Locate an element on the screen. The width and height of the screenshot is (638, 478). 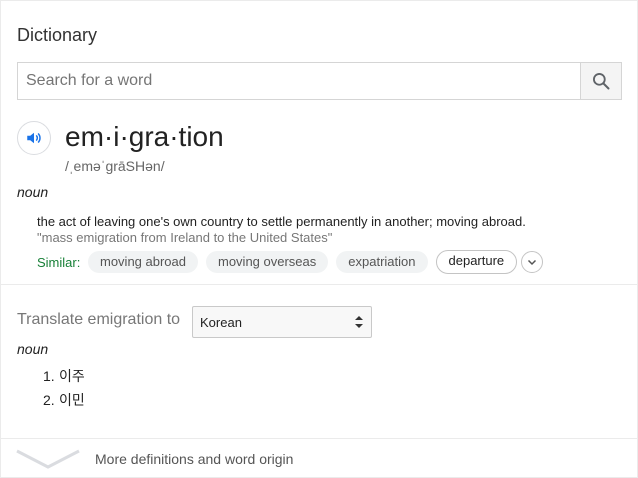
search-button is located at coordinates (600, 81).